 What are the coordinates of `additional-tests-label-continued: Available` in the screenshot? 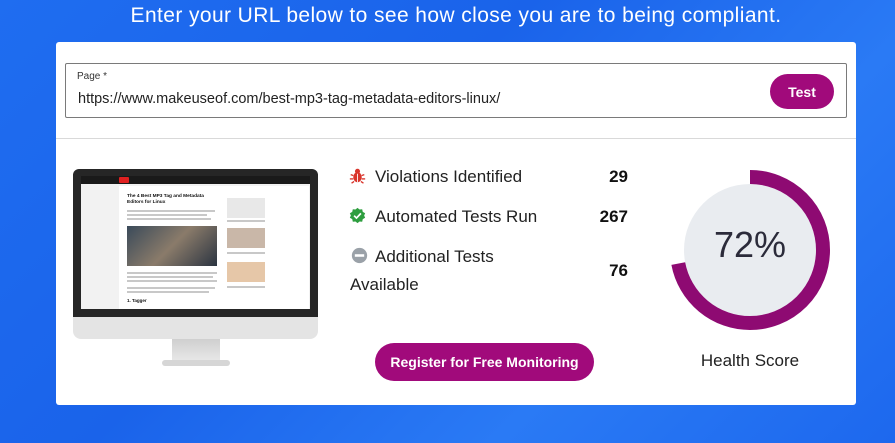 It's located at (384, 284).